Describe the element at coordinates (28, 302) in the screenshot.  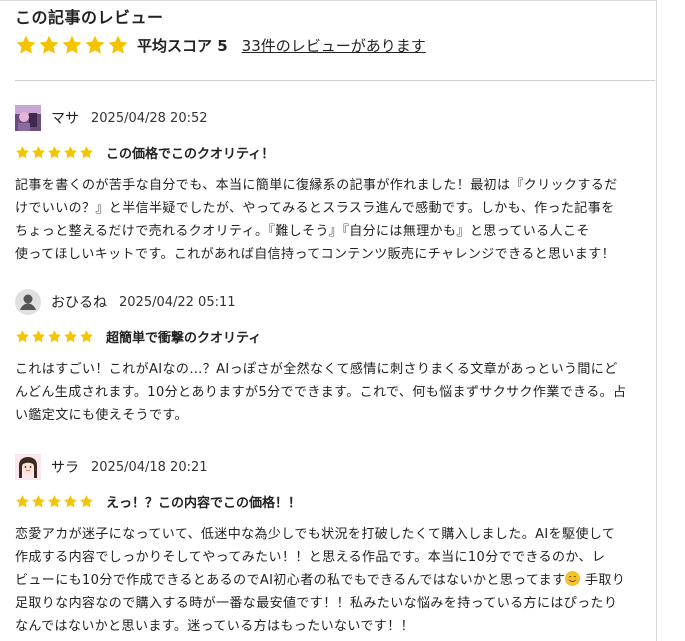
I see `default-user-icon` at that location.